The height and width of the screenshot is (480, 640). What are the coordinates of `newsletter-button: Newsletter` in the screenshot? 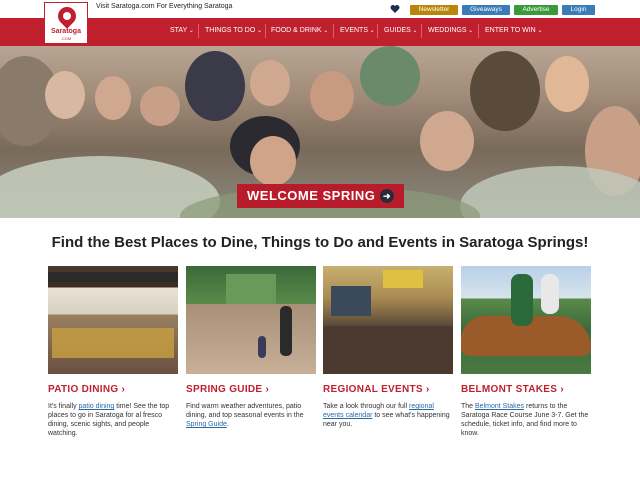 It's located at (434, 10).